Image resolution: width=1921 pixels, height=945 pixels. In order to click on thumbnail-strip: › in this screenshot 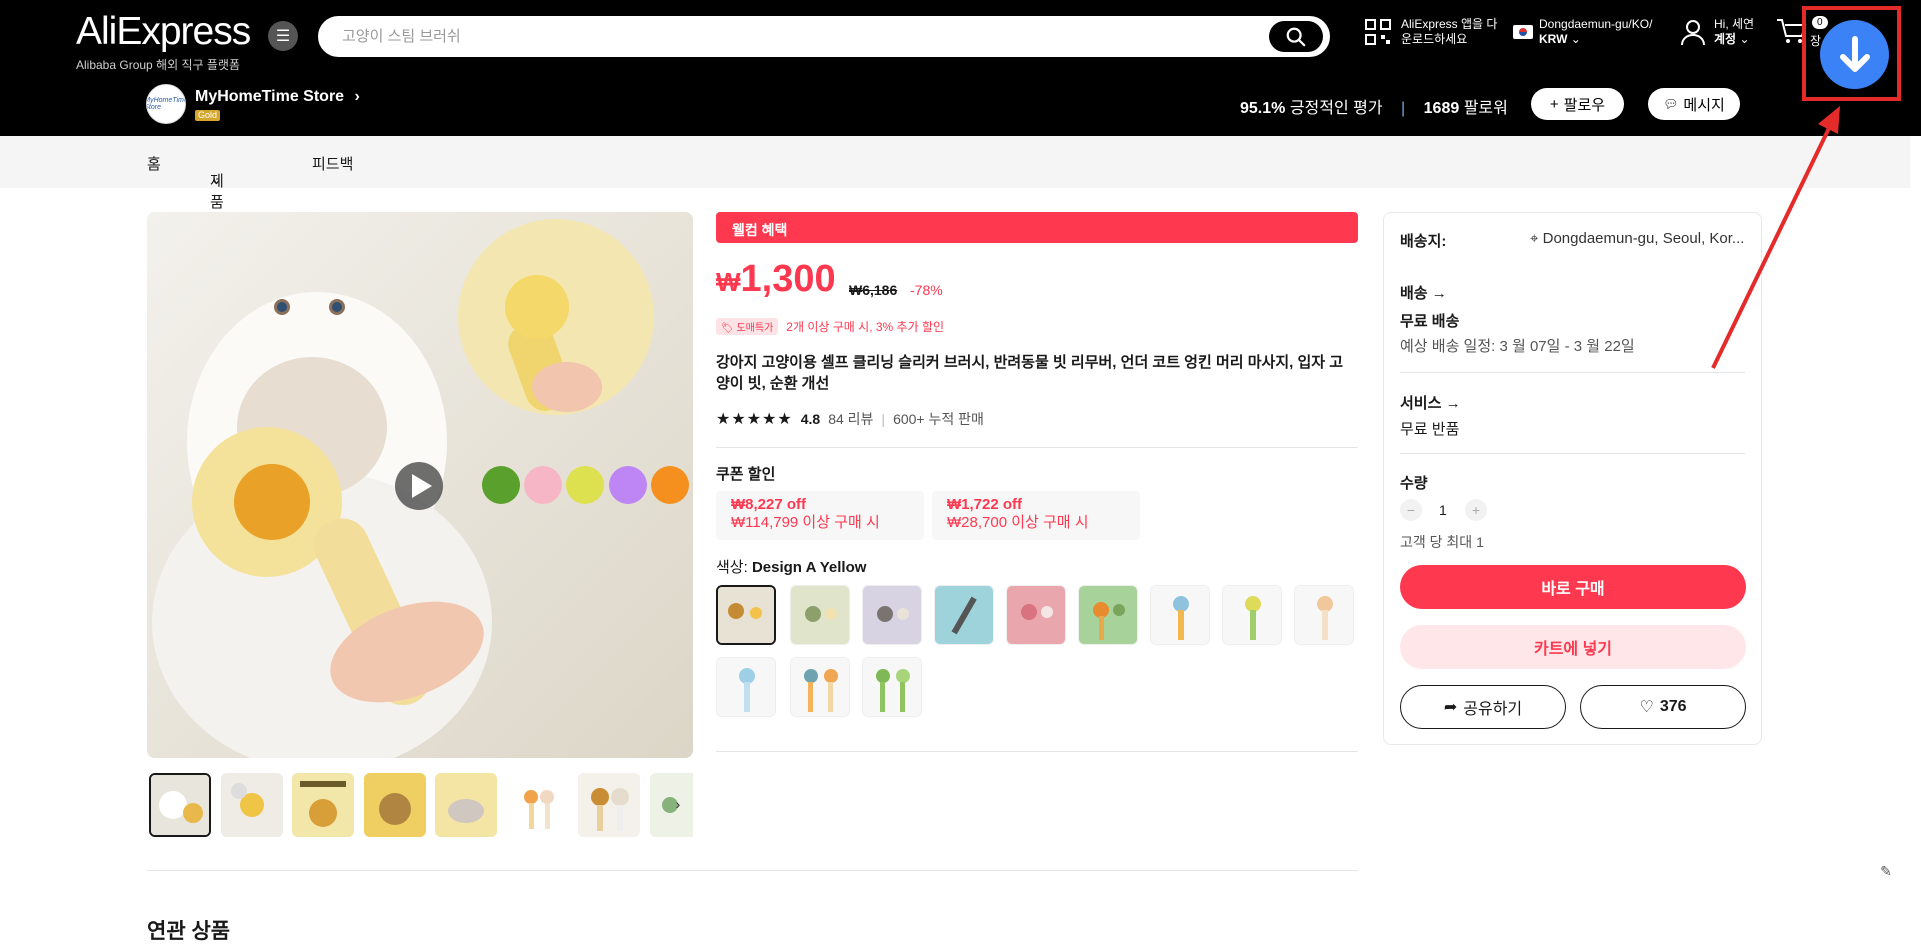, I will do `click(420, 805)`.